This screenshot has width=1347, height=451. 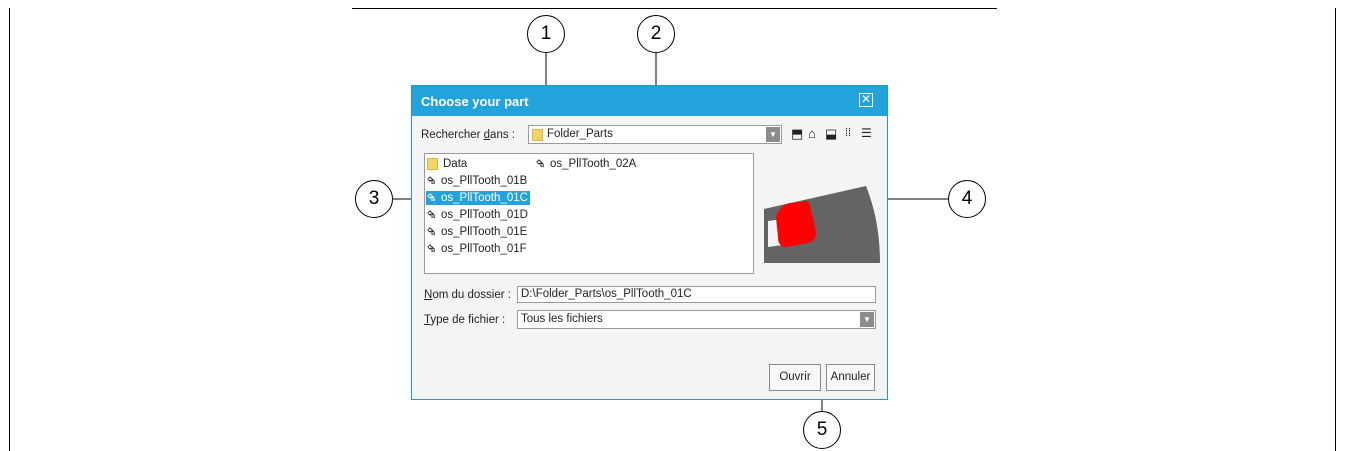 I want to click on list-item-label: os_PllTooth_01D, so click(x=484, y=215).